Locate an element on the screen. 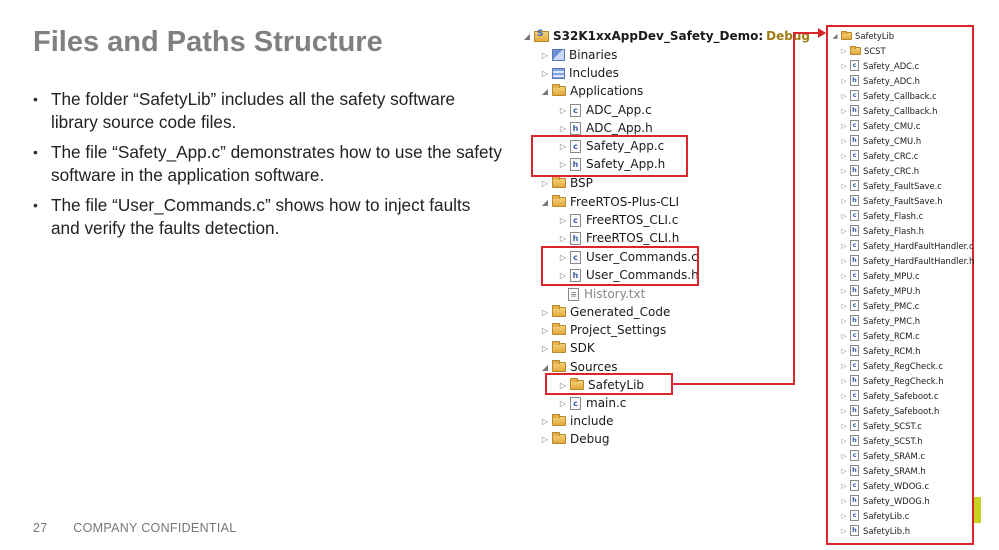 This screenshot has height=550, width=999. tree-row-file: ▷ c Safety_RegCheck.c is located at coordinates (891, 365).